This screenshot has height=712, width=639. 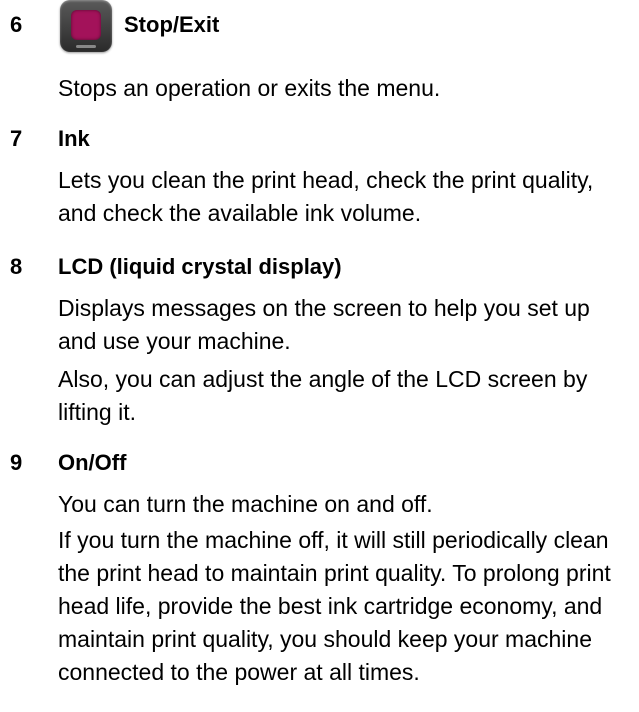 What do you see at coordinates (16, 138) in the screenshot?
I see `item-number: 7` at bounding box center [16, 138].